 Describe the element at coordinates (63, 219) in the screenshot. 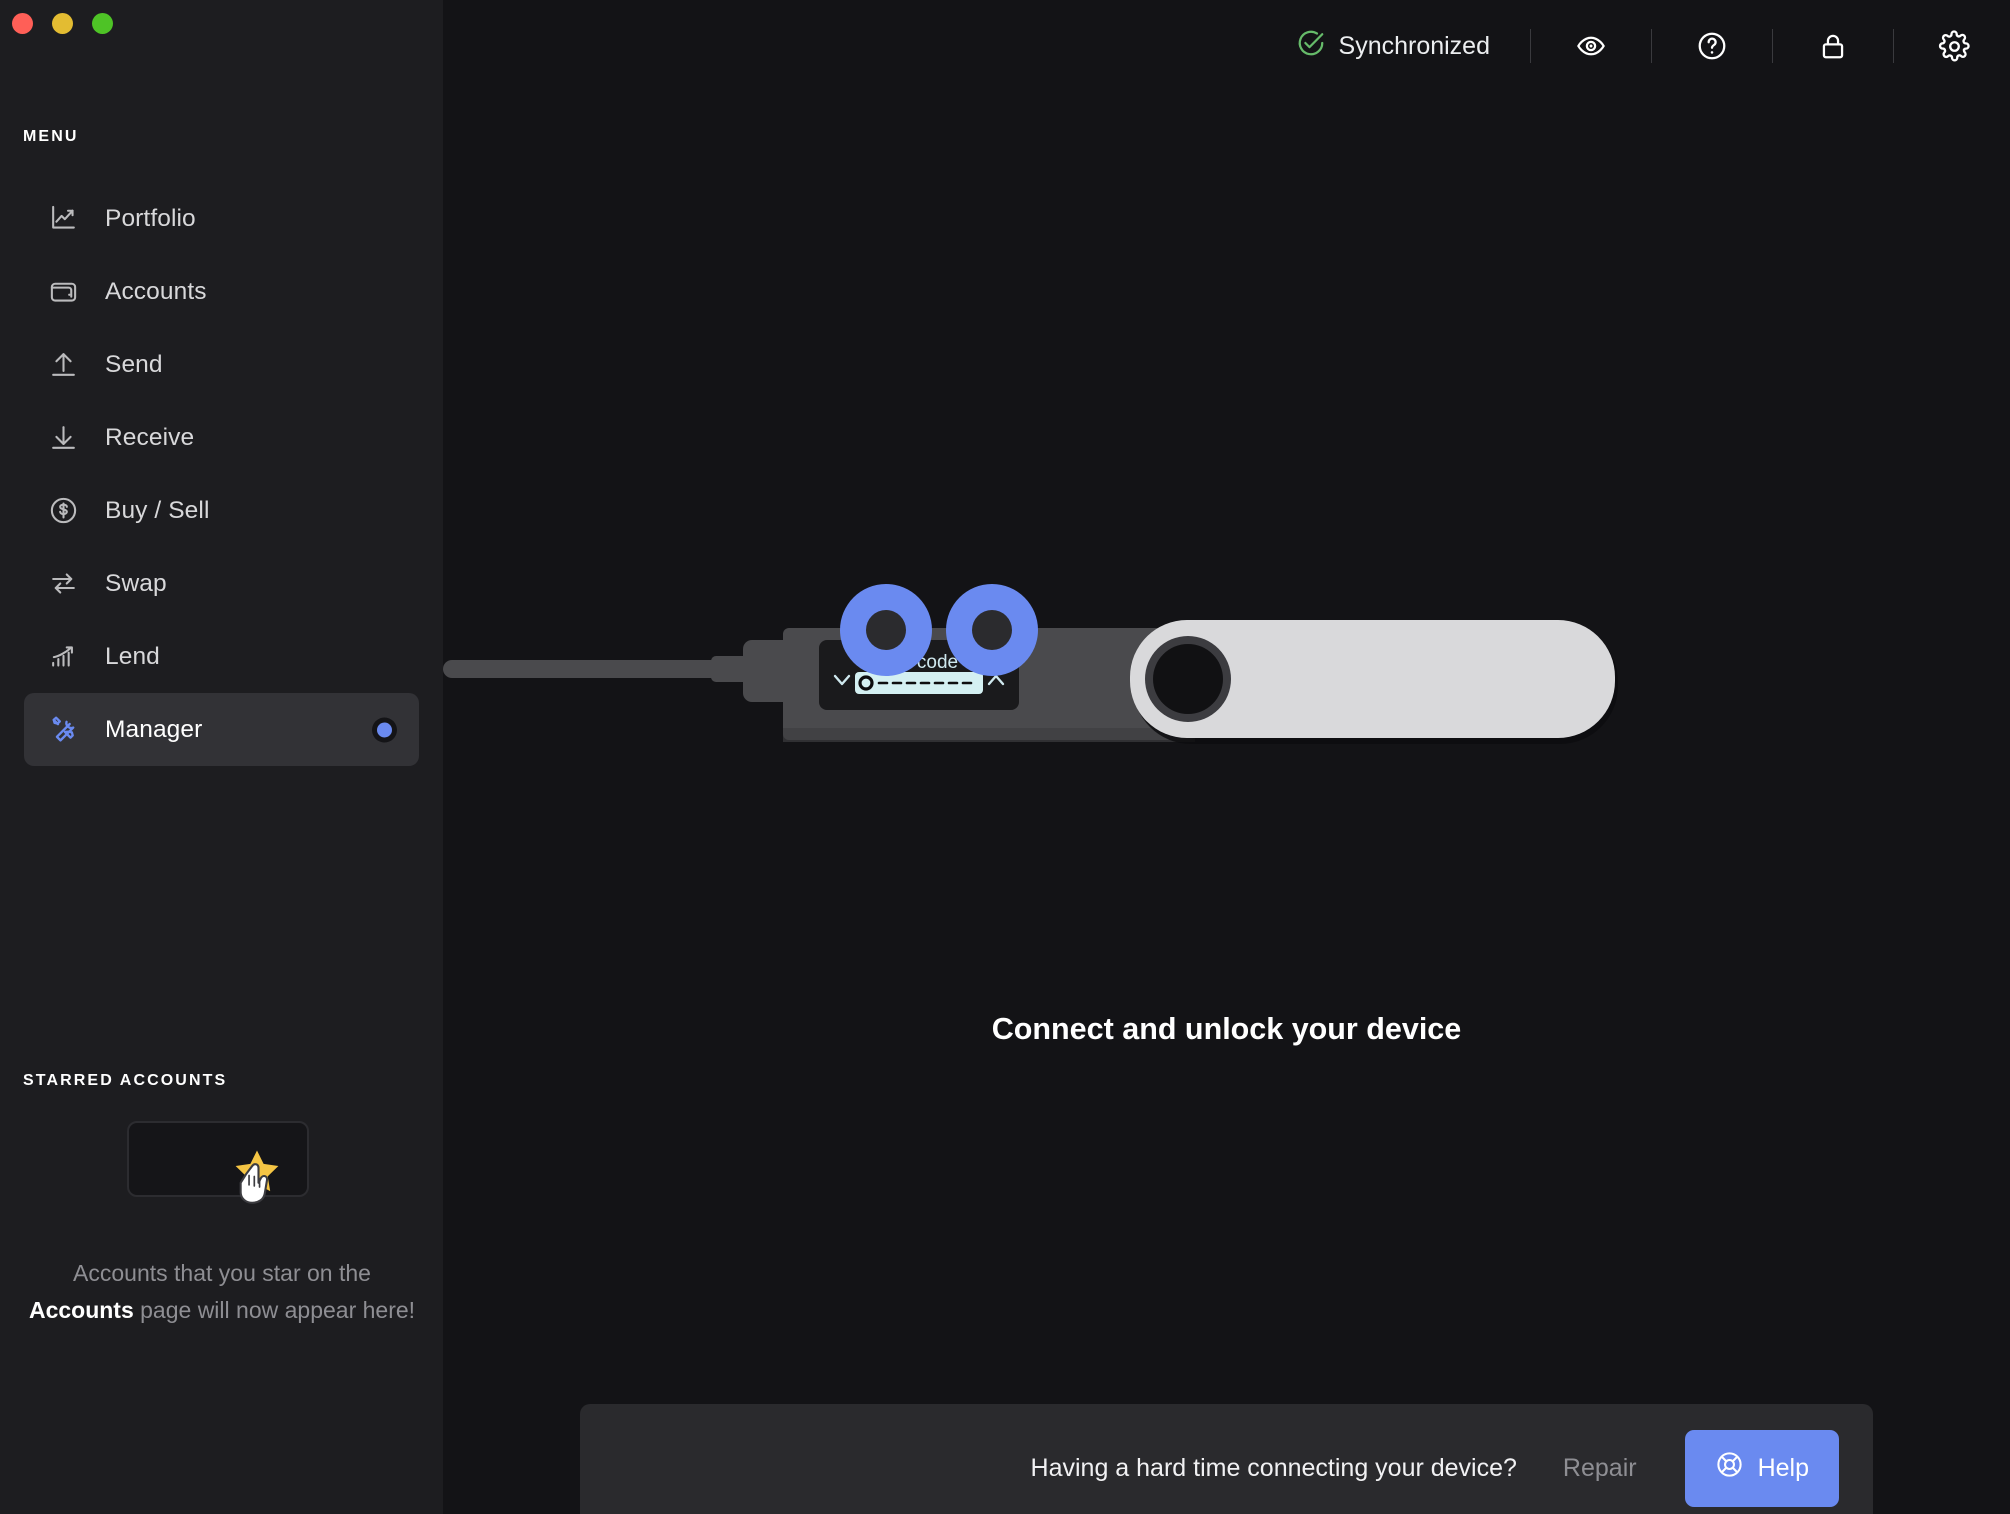

I see `chart-line-icon` at that location.